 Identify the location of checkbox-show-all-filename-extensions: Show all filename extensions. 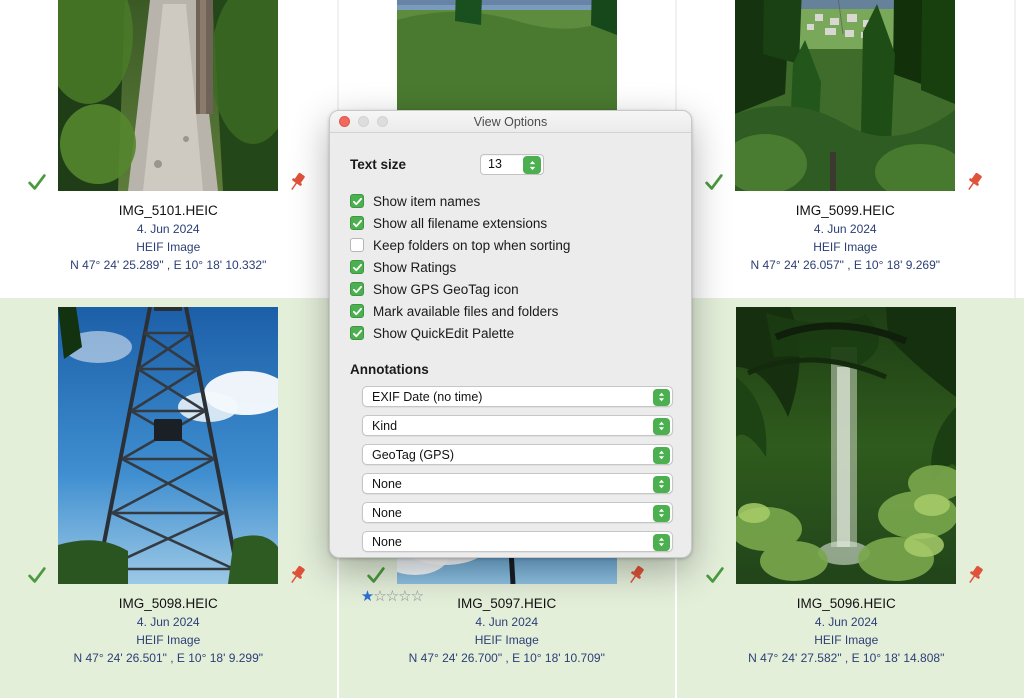
(510, 223).